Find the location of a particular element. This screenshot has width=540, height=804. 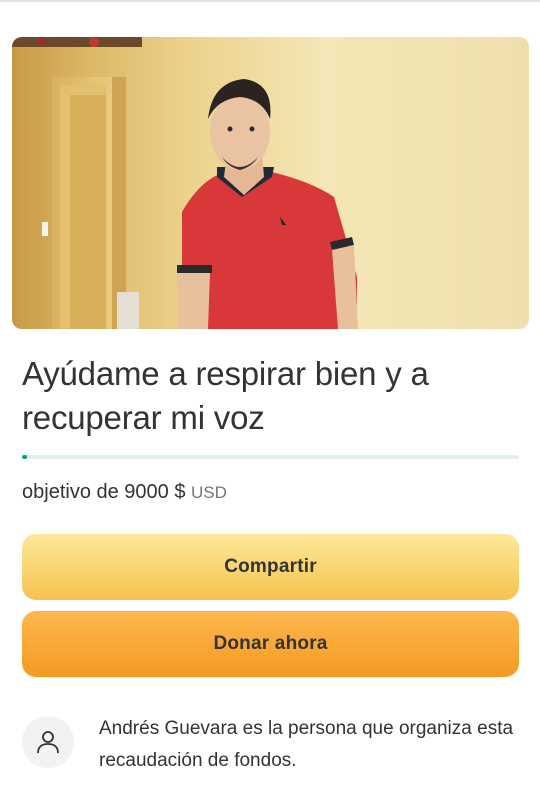

top-divider is located at coordinates (270, 1).